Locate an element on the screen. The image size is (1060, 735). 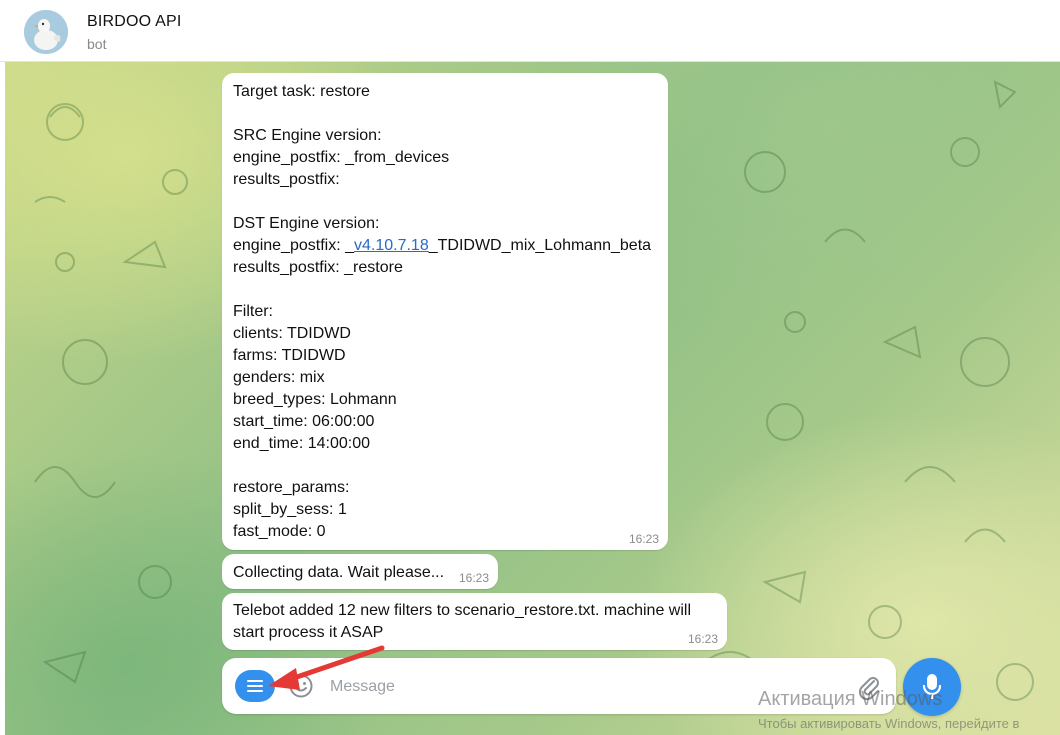
message-line: Target task: restore is located at coordinates (301, 91).